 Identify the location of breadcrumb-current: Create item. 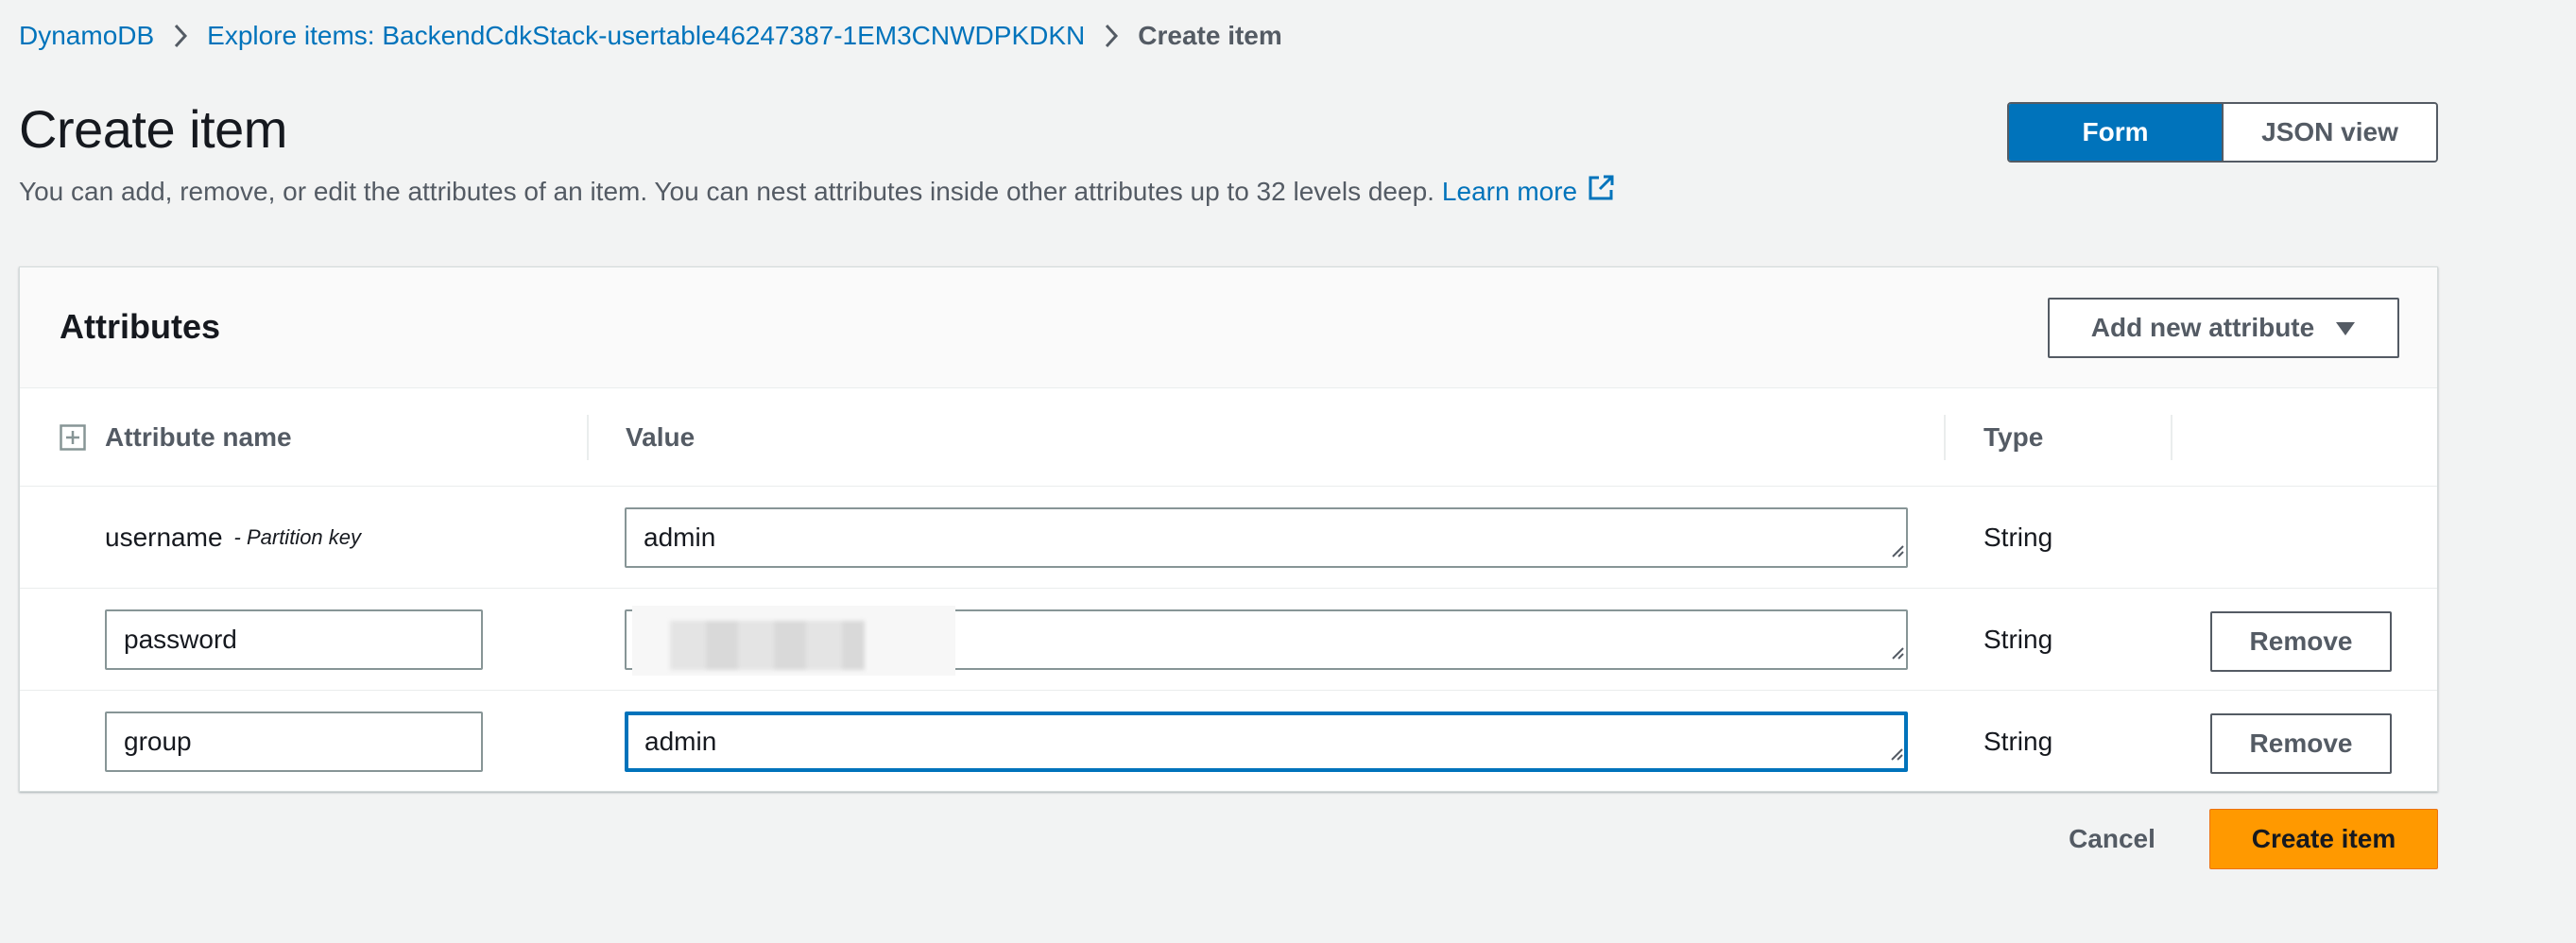
(1210, 35).